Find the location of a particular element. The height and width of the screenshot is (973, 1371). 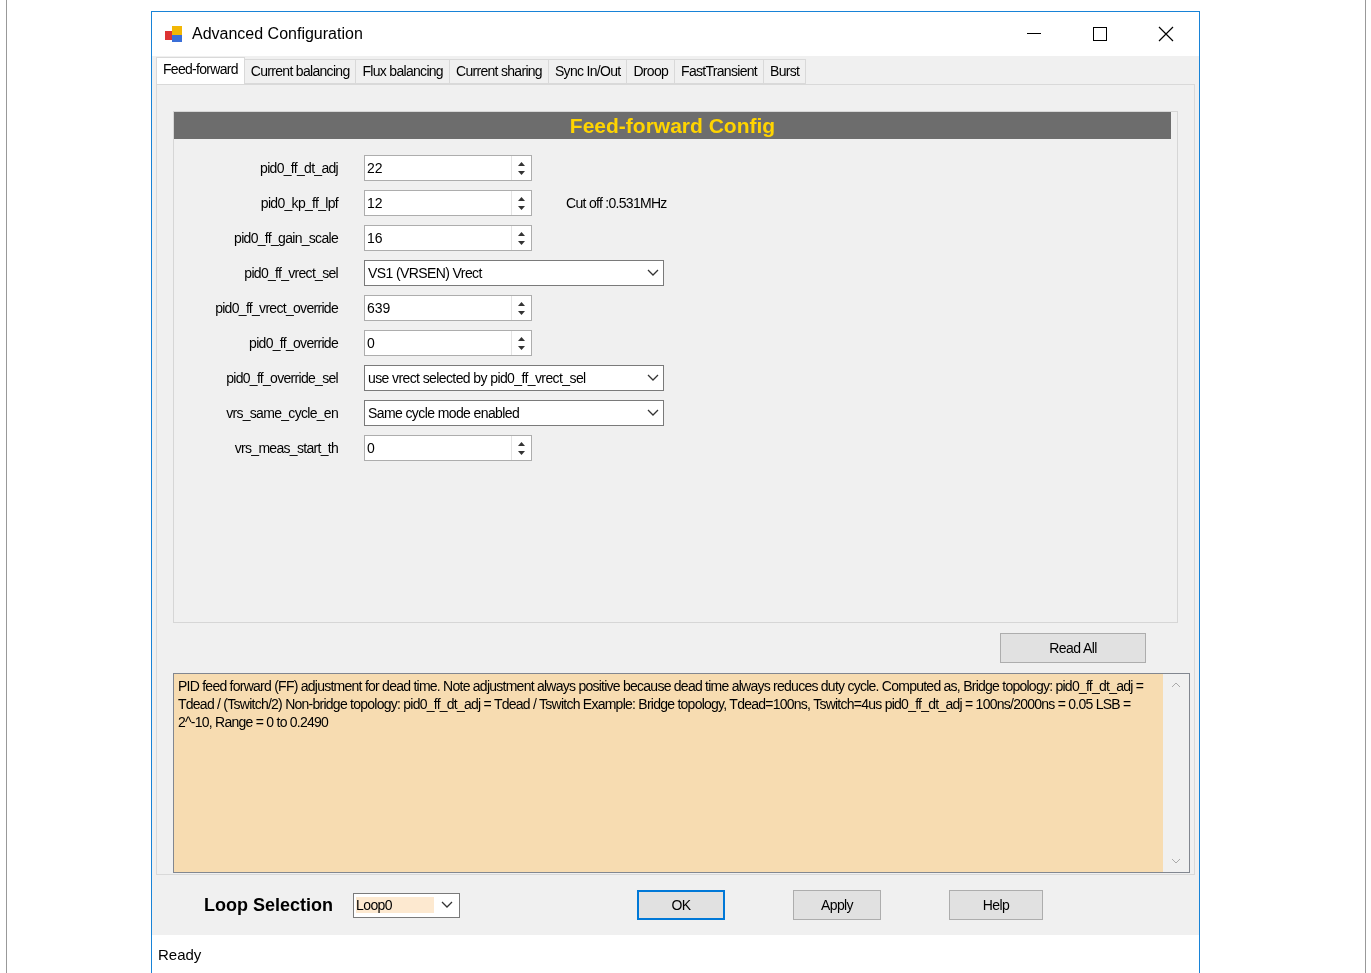

tab: Droop is located at coordinates (651, 71).